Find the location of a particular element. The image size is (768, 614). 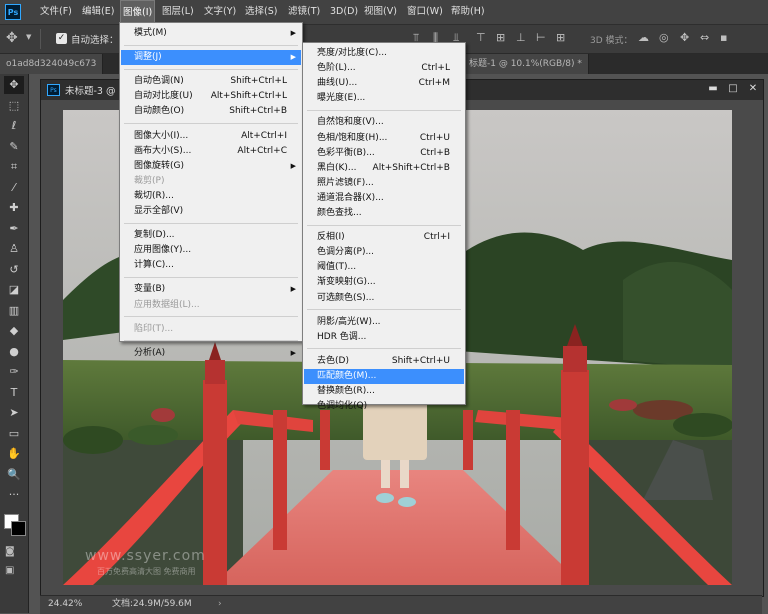

type-tool-icon: T is located at coordinates (14, 393).